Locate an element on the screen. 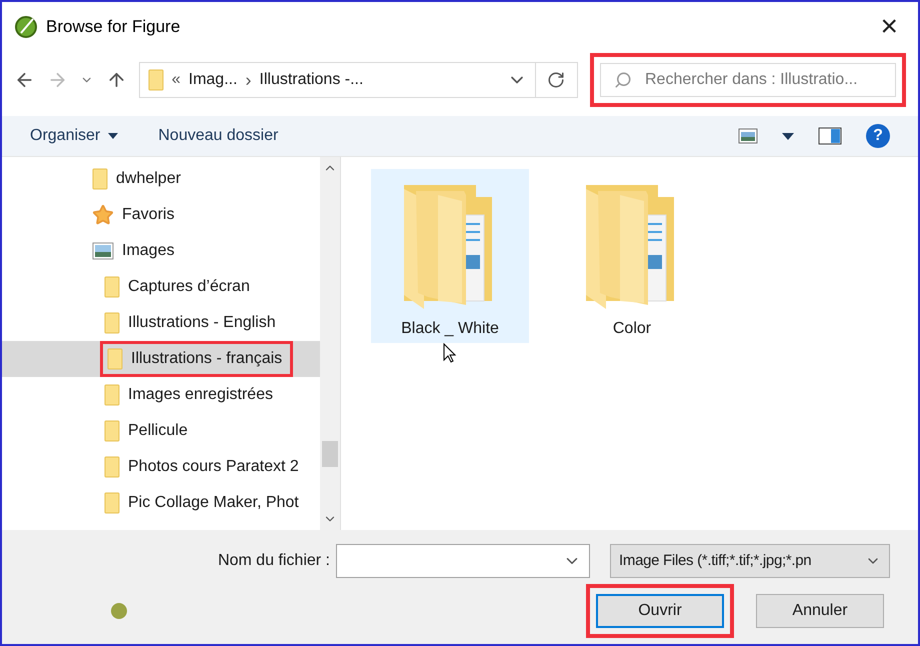 This screenshot has width=920, height=646. refresh-button is located at coordinates (557, 80).